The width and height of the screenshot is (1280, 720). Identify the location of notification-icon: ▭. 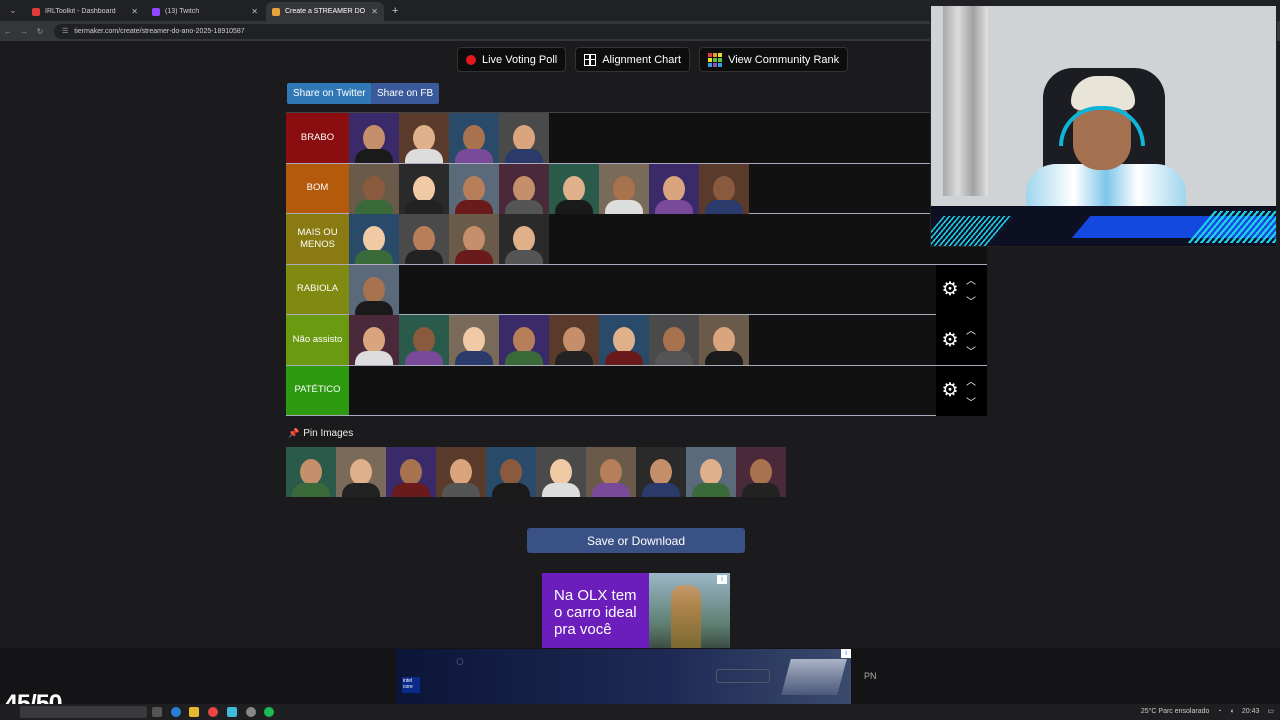
(1270, 711).